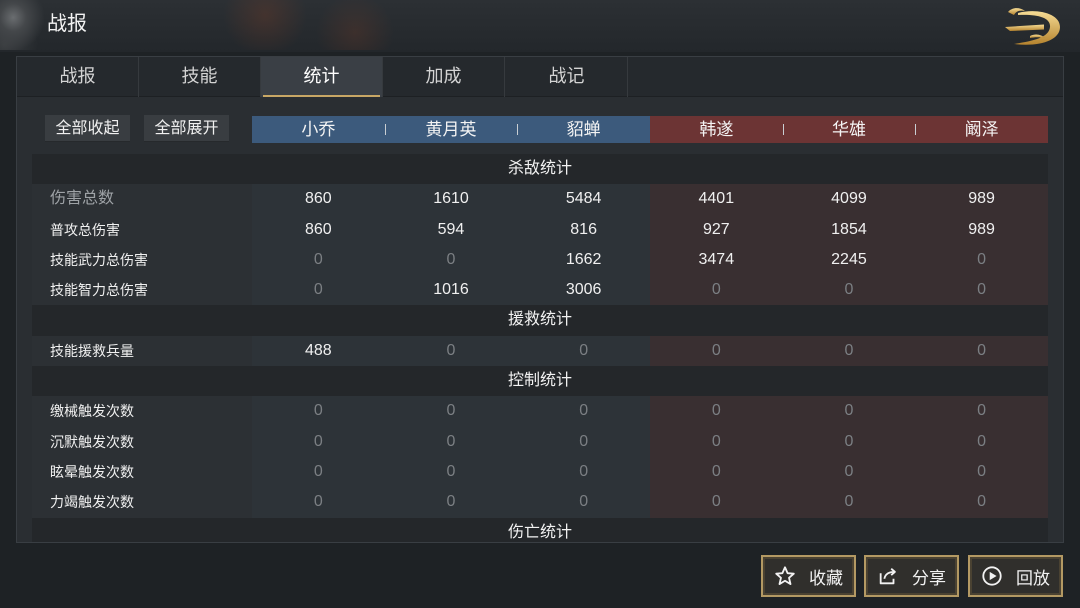 The width and height of the screenshot is (1080, 608). I want to click on share-label: 分享, so click(929, 578).